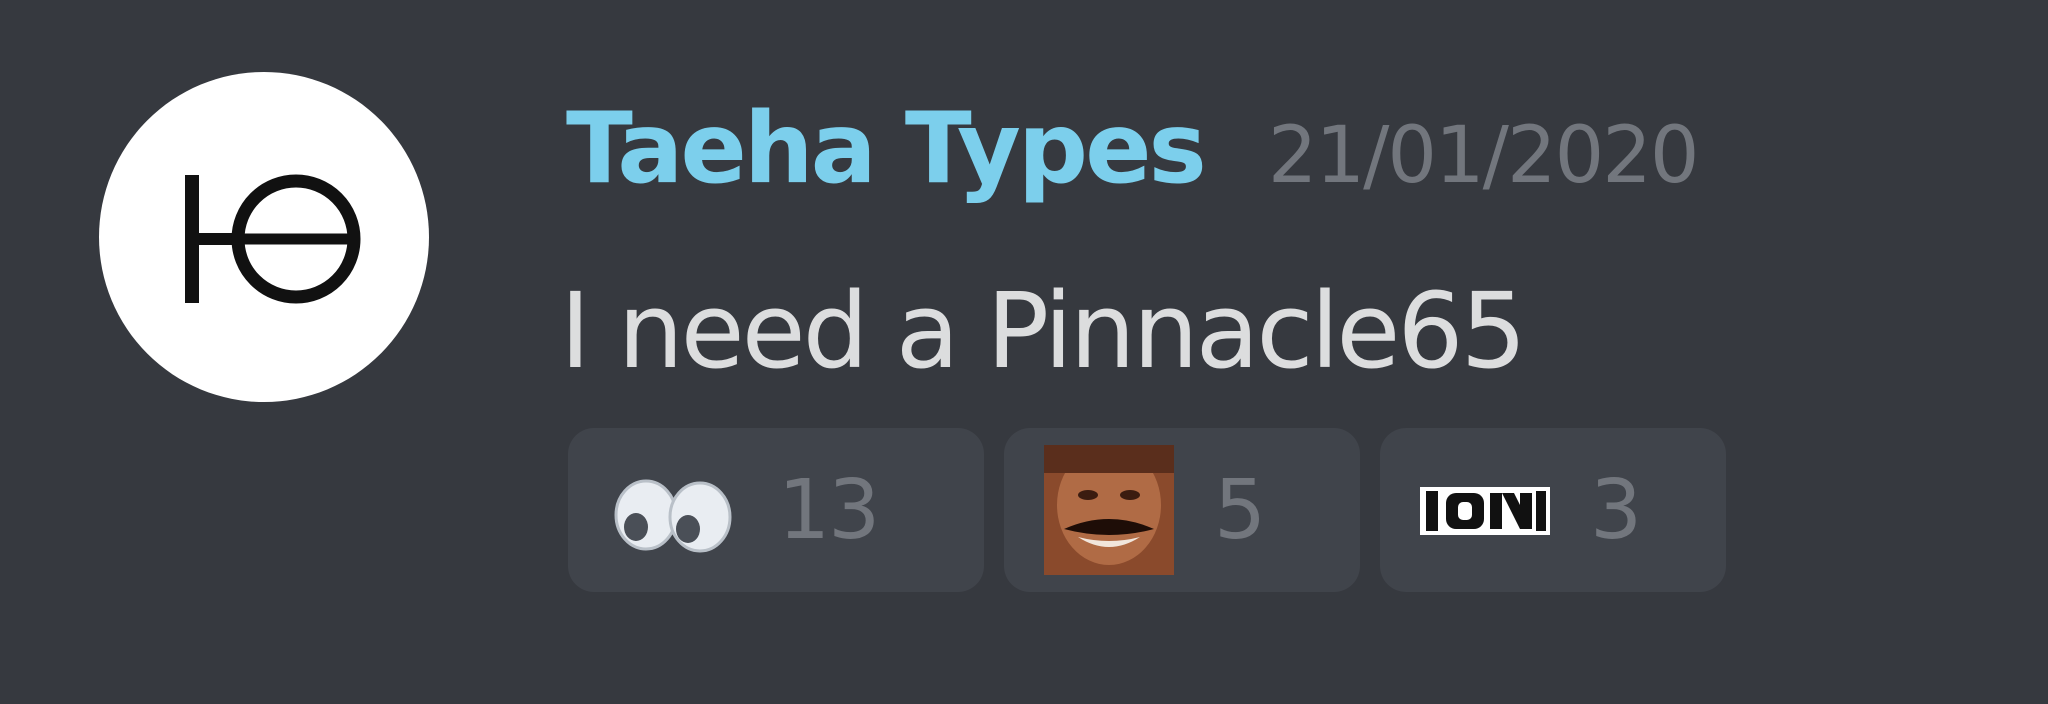  What do you see at coordinates (1553, 510) in the screenshot?
I see `reaction-on-sign: 3` at bounding box center [1553, 510].